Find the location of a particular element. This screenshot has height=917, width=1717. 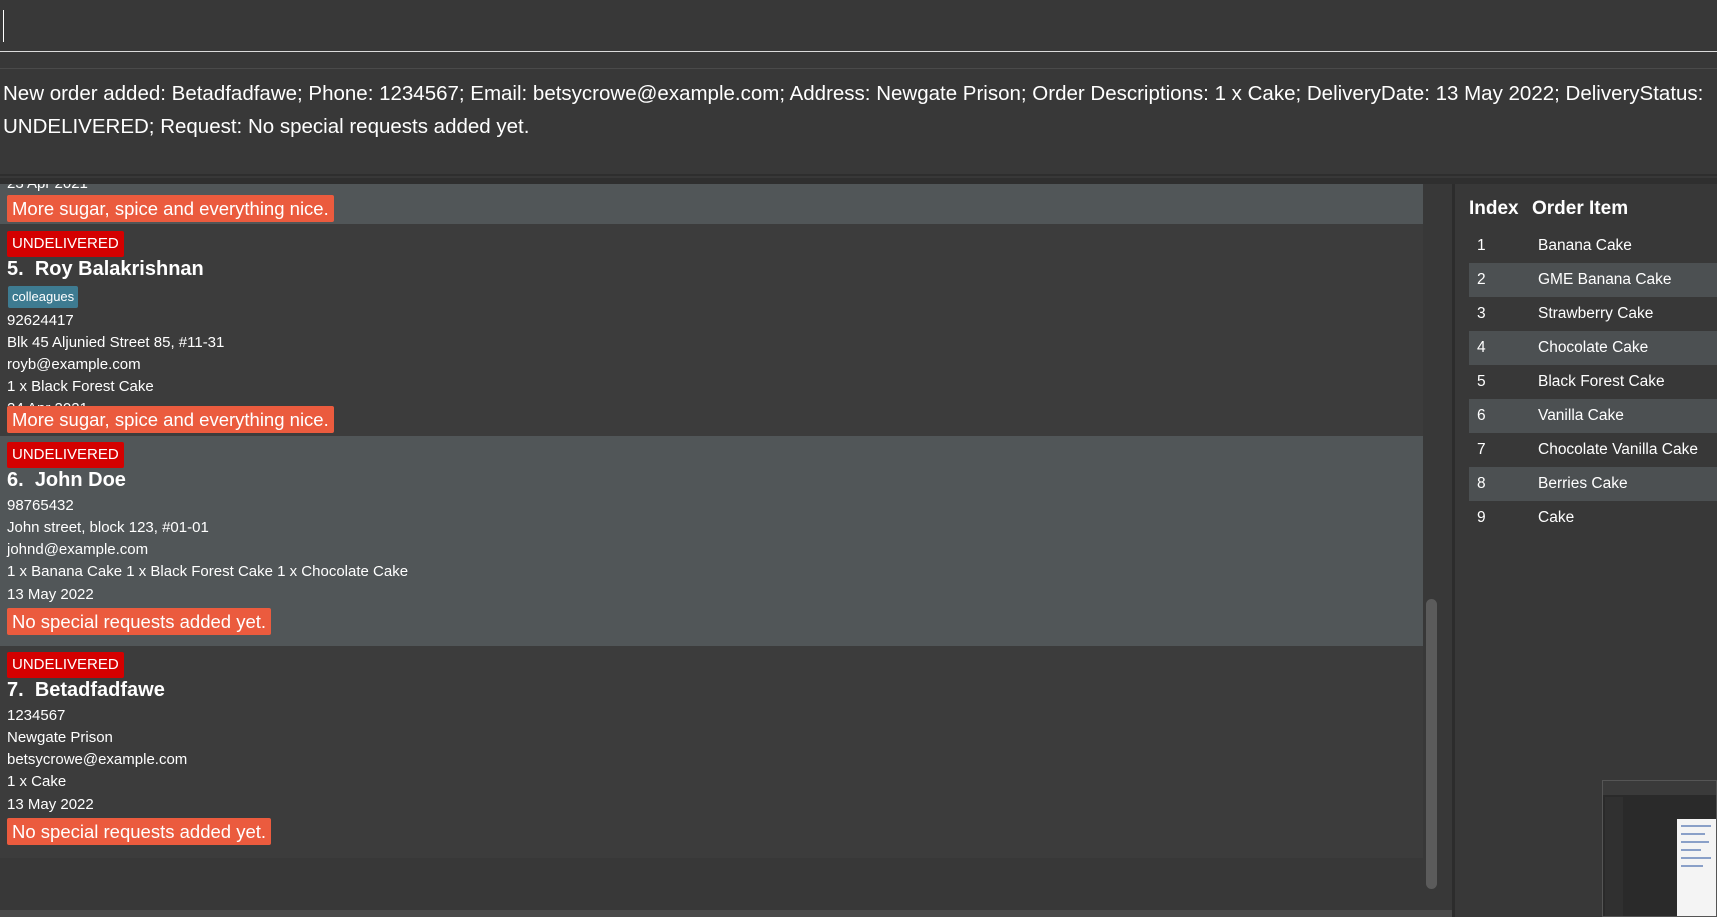

item-name: Strawberry Cake is located at coordinates (1596, 313).